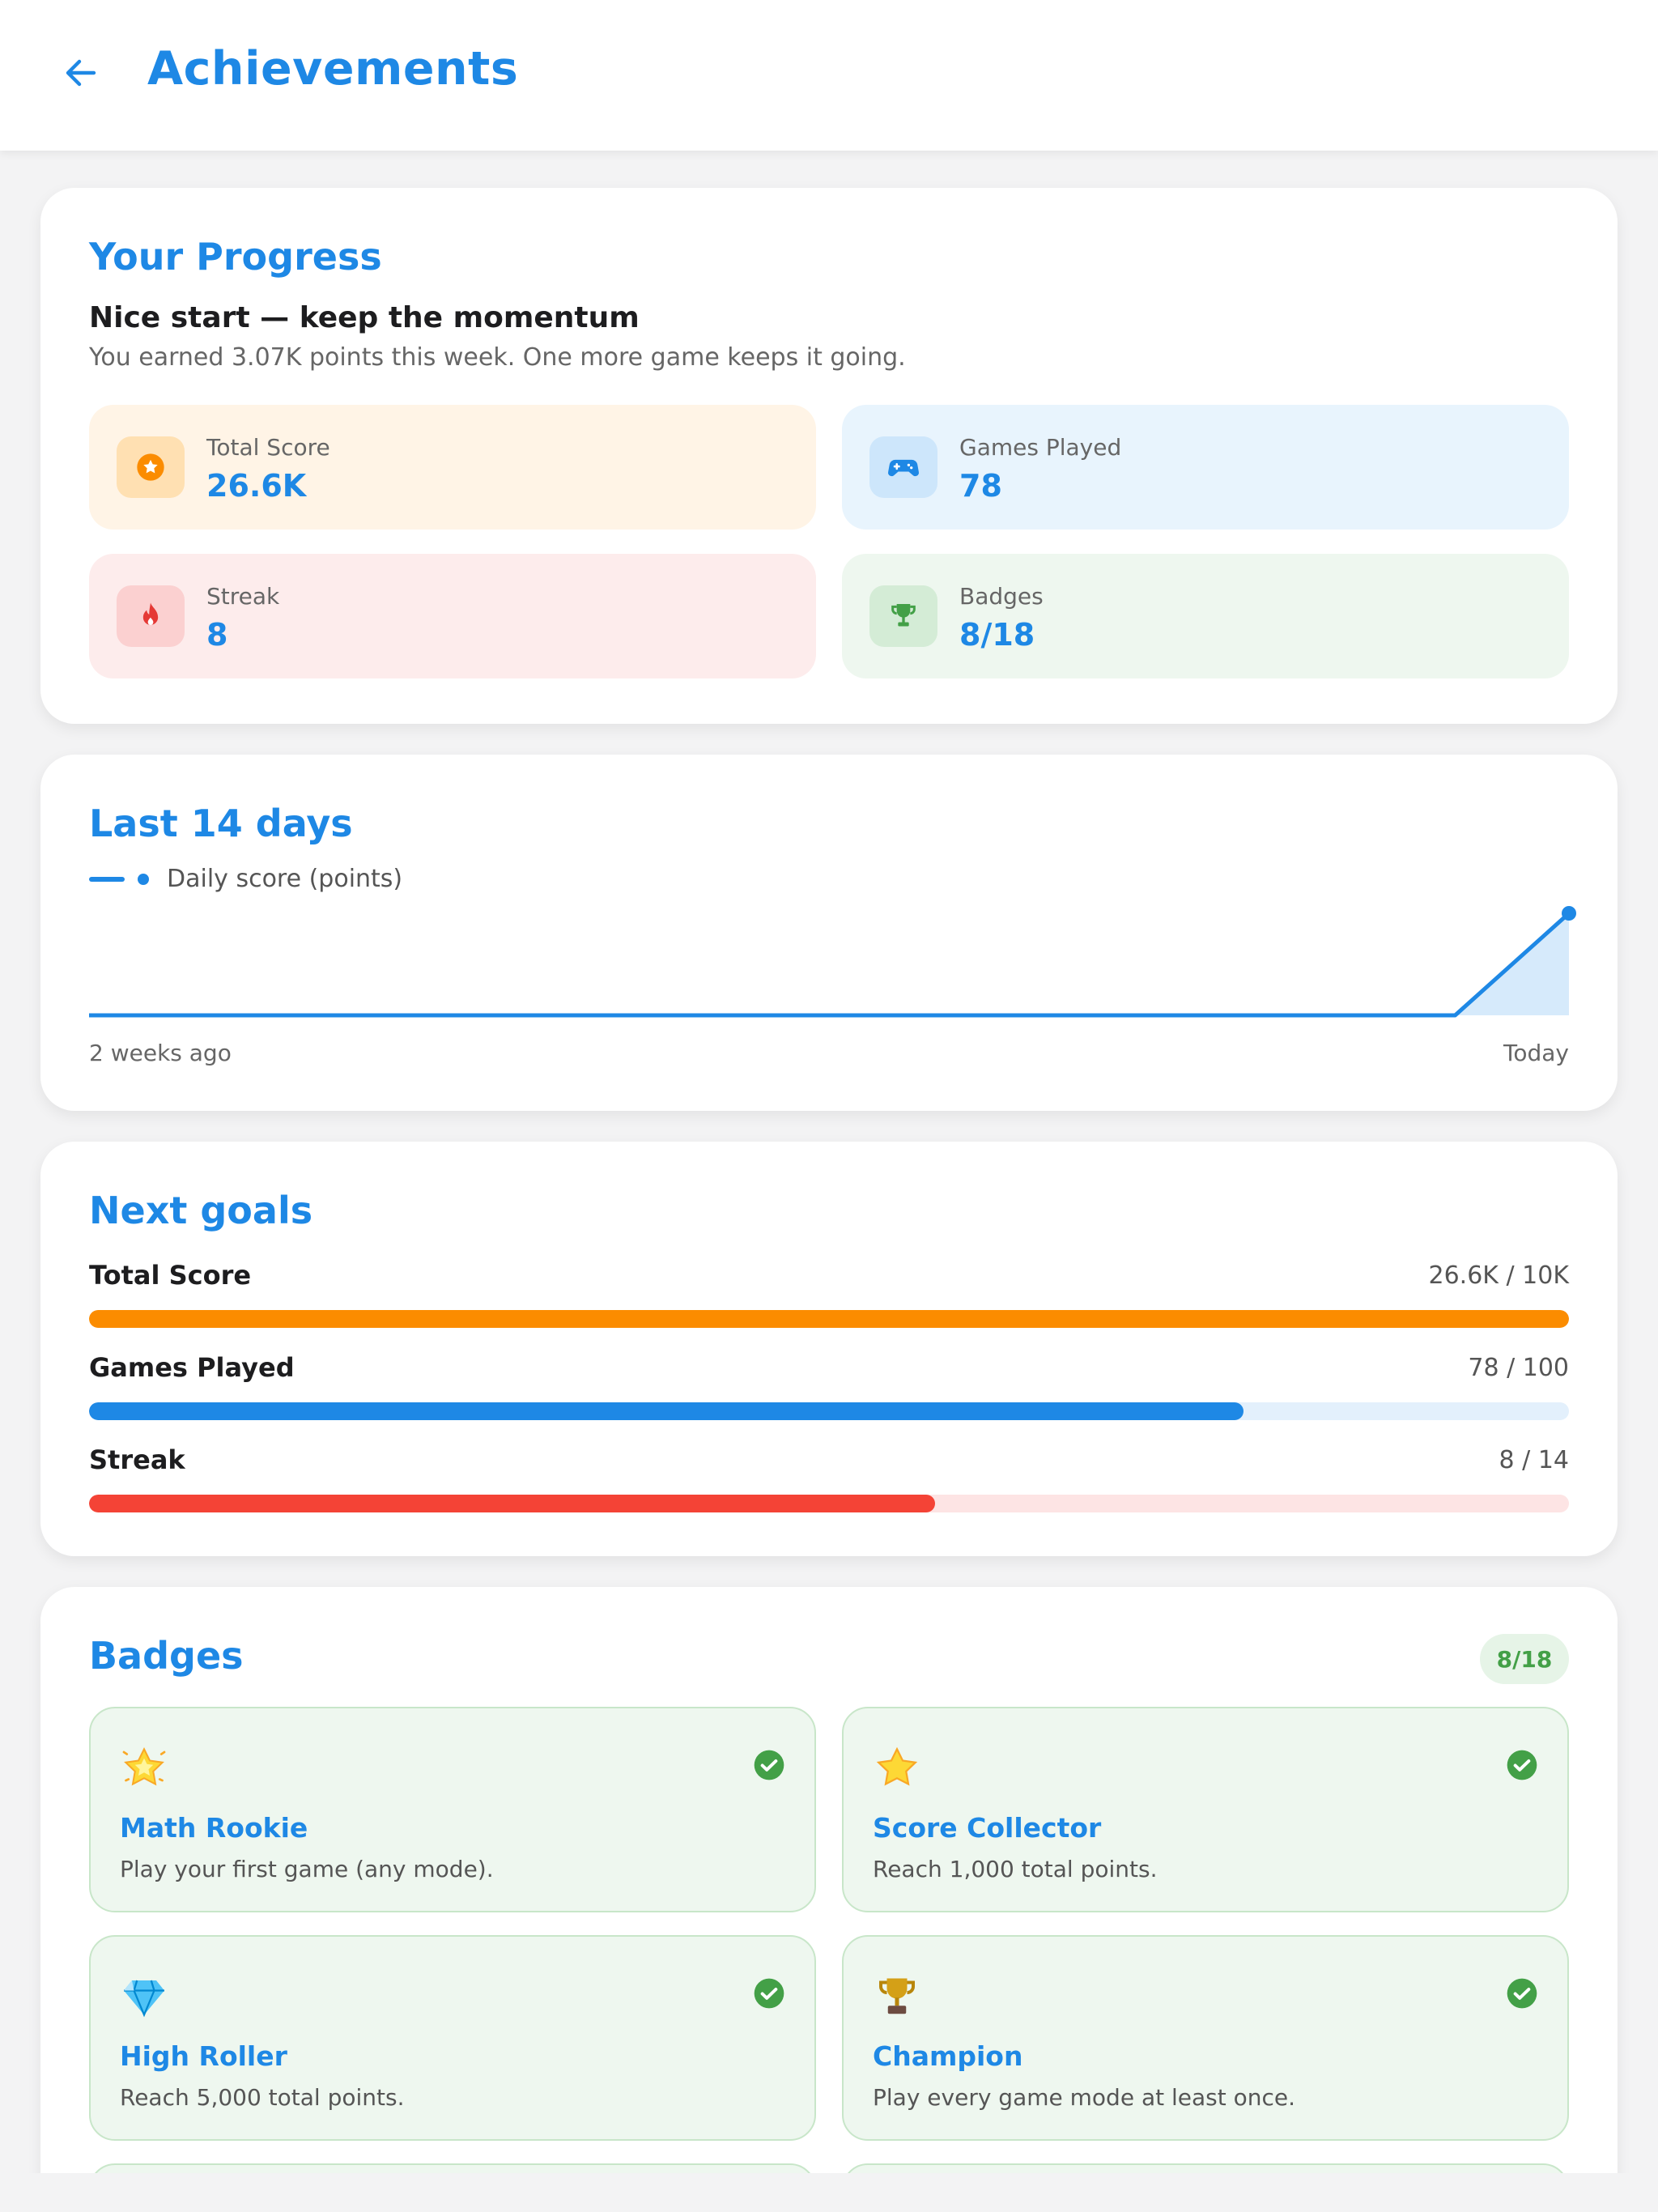 The width and height of the screenshot is (1658, 2212). I want to click on badges-count-pill: 8/18, so click(1524, 1659).